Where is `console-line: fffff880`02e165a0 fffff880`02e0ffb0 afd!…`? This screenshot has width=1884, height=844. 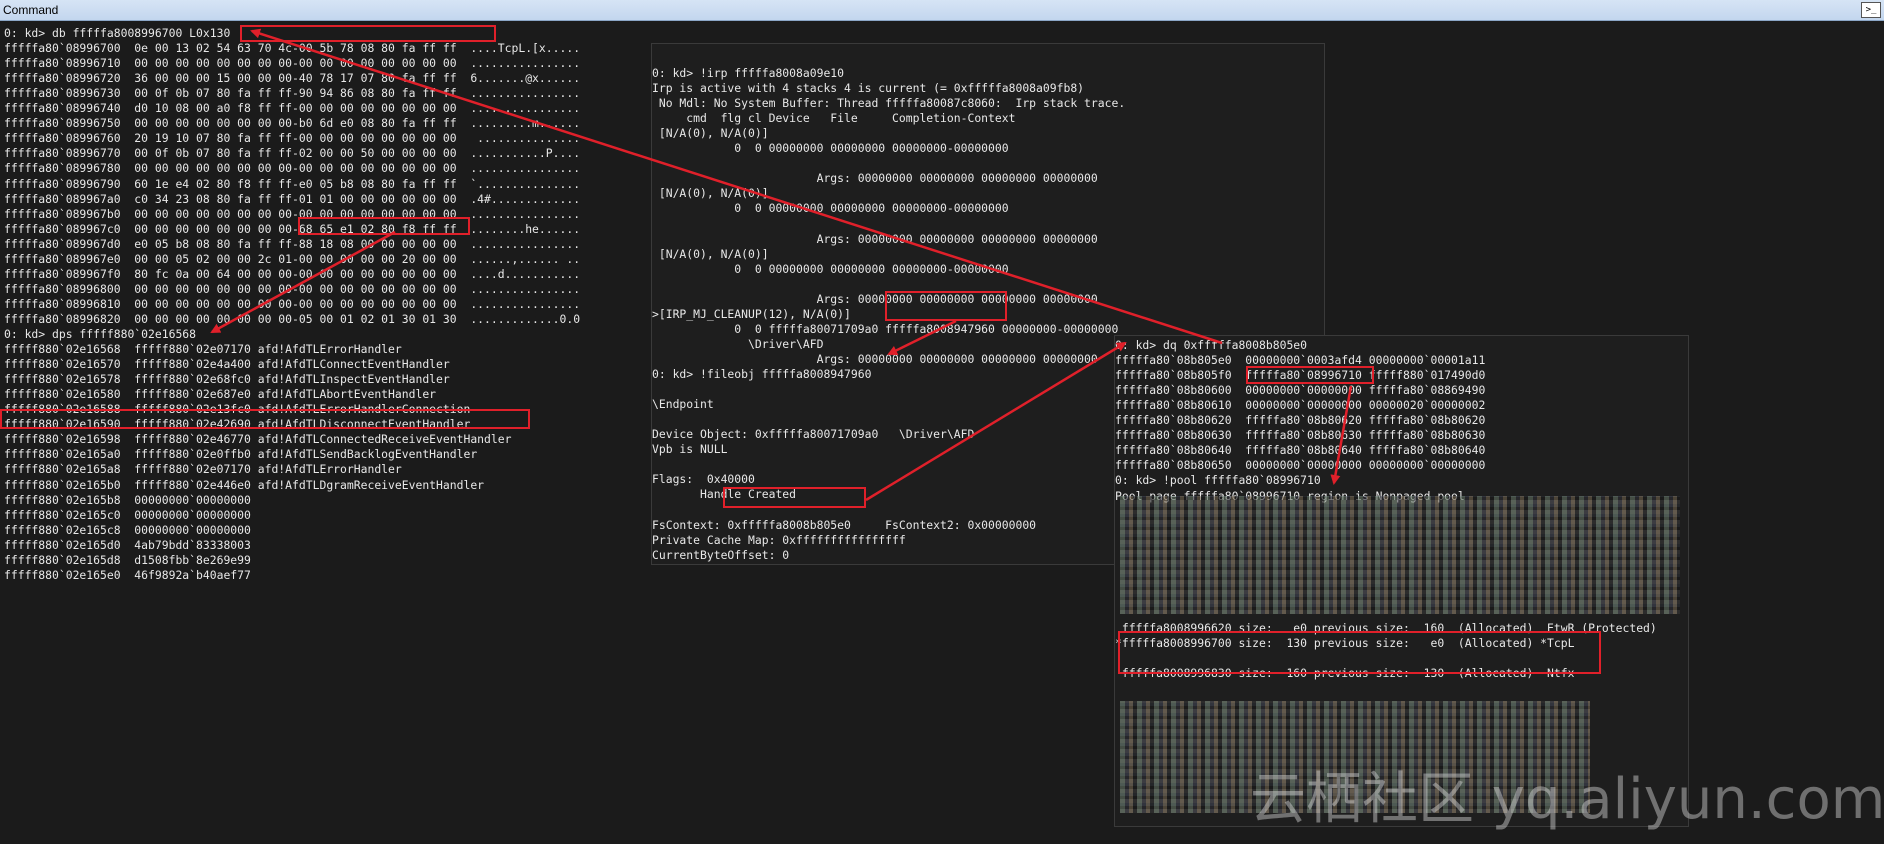 console-line: fffff880`02e165a0 fffff880`02e0ffb0 afd!… is located at coordinates (241, 454).